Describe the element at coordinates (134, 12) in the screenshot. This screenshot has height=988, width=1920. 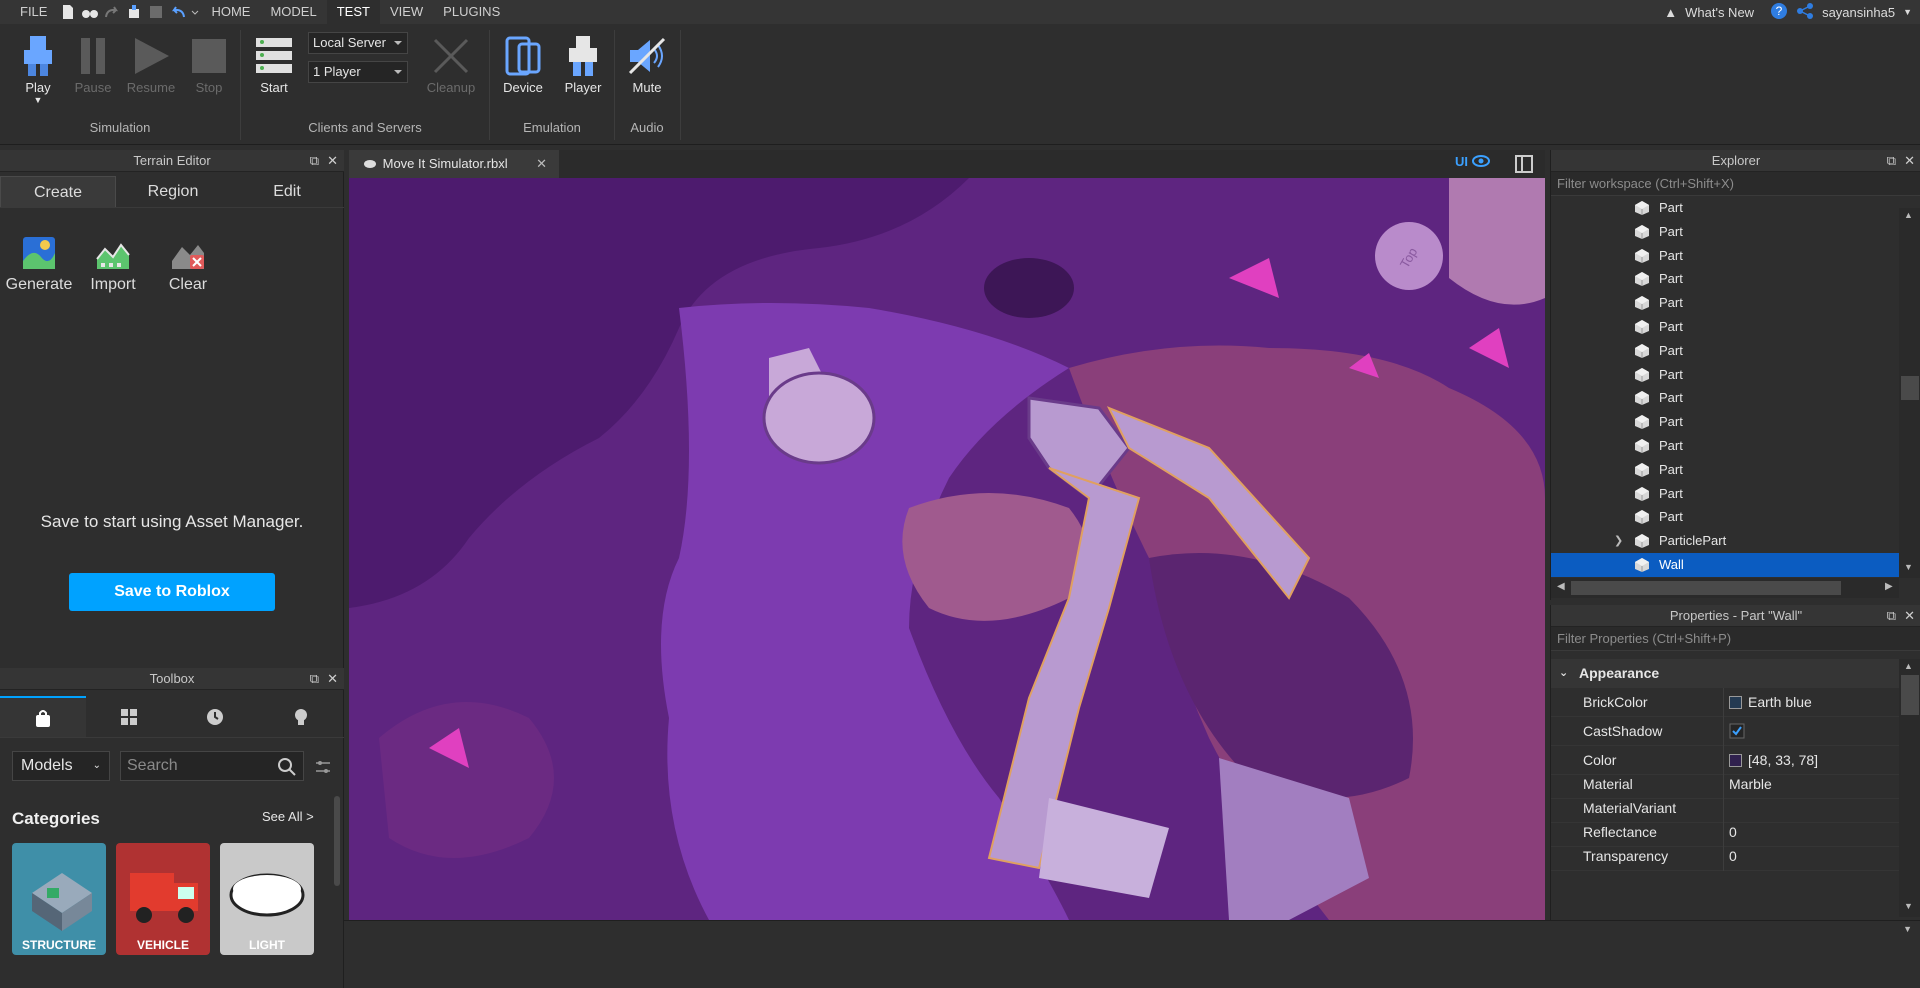
I see `plugin-icon` at that location.